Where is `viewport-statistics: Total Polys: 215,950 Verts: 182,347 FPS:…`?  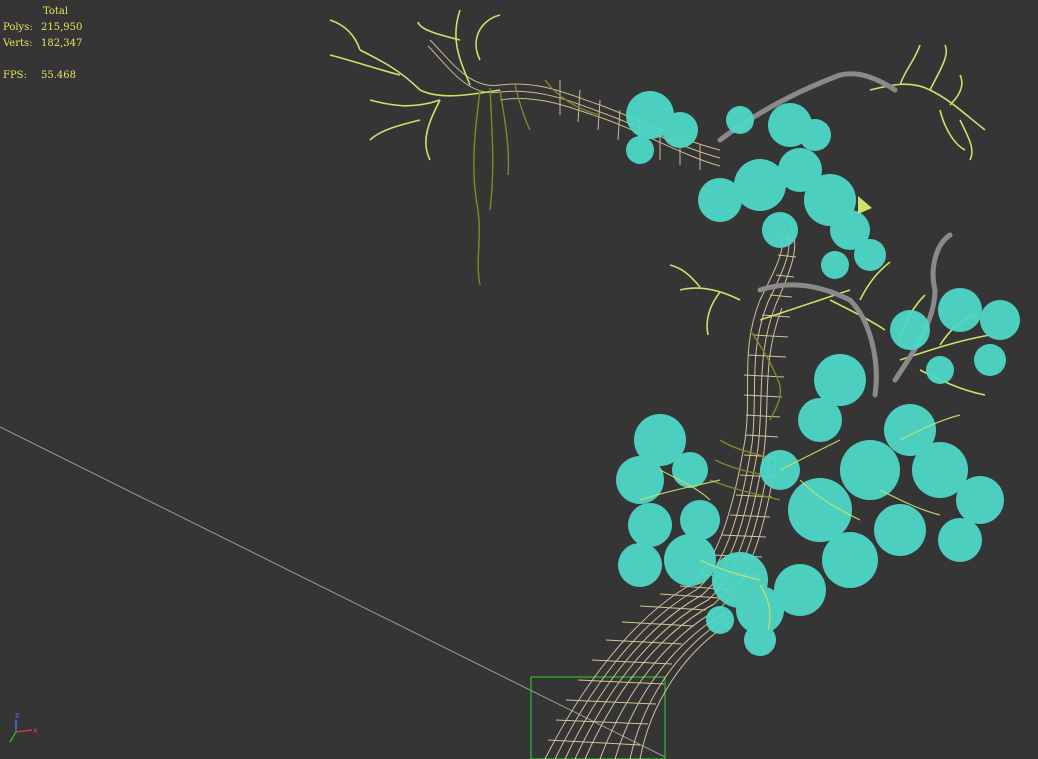
viewport-statistics: Total Polys: 215,950 Verts: 182,347 FPS:… is located at coordinates (42, 44).